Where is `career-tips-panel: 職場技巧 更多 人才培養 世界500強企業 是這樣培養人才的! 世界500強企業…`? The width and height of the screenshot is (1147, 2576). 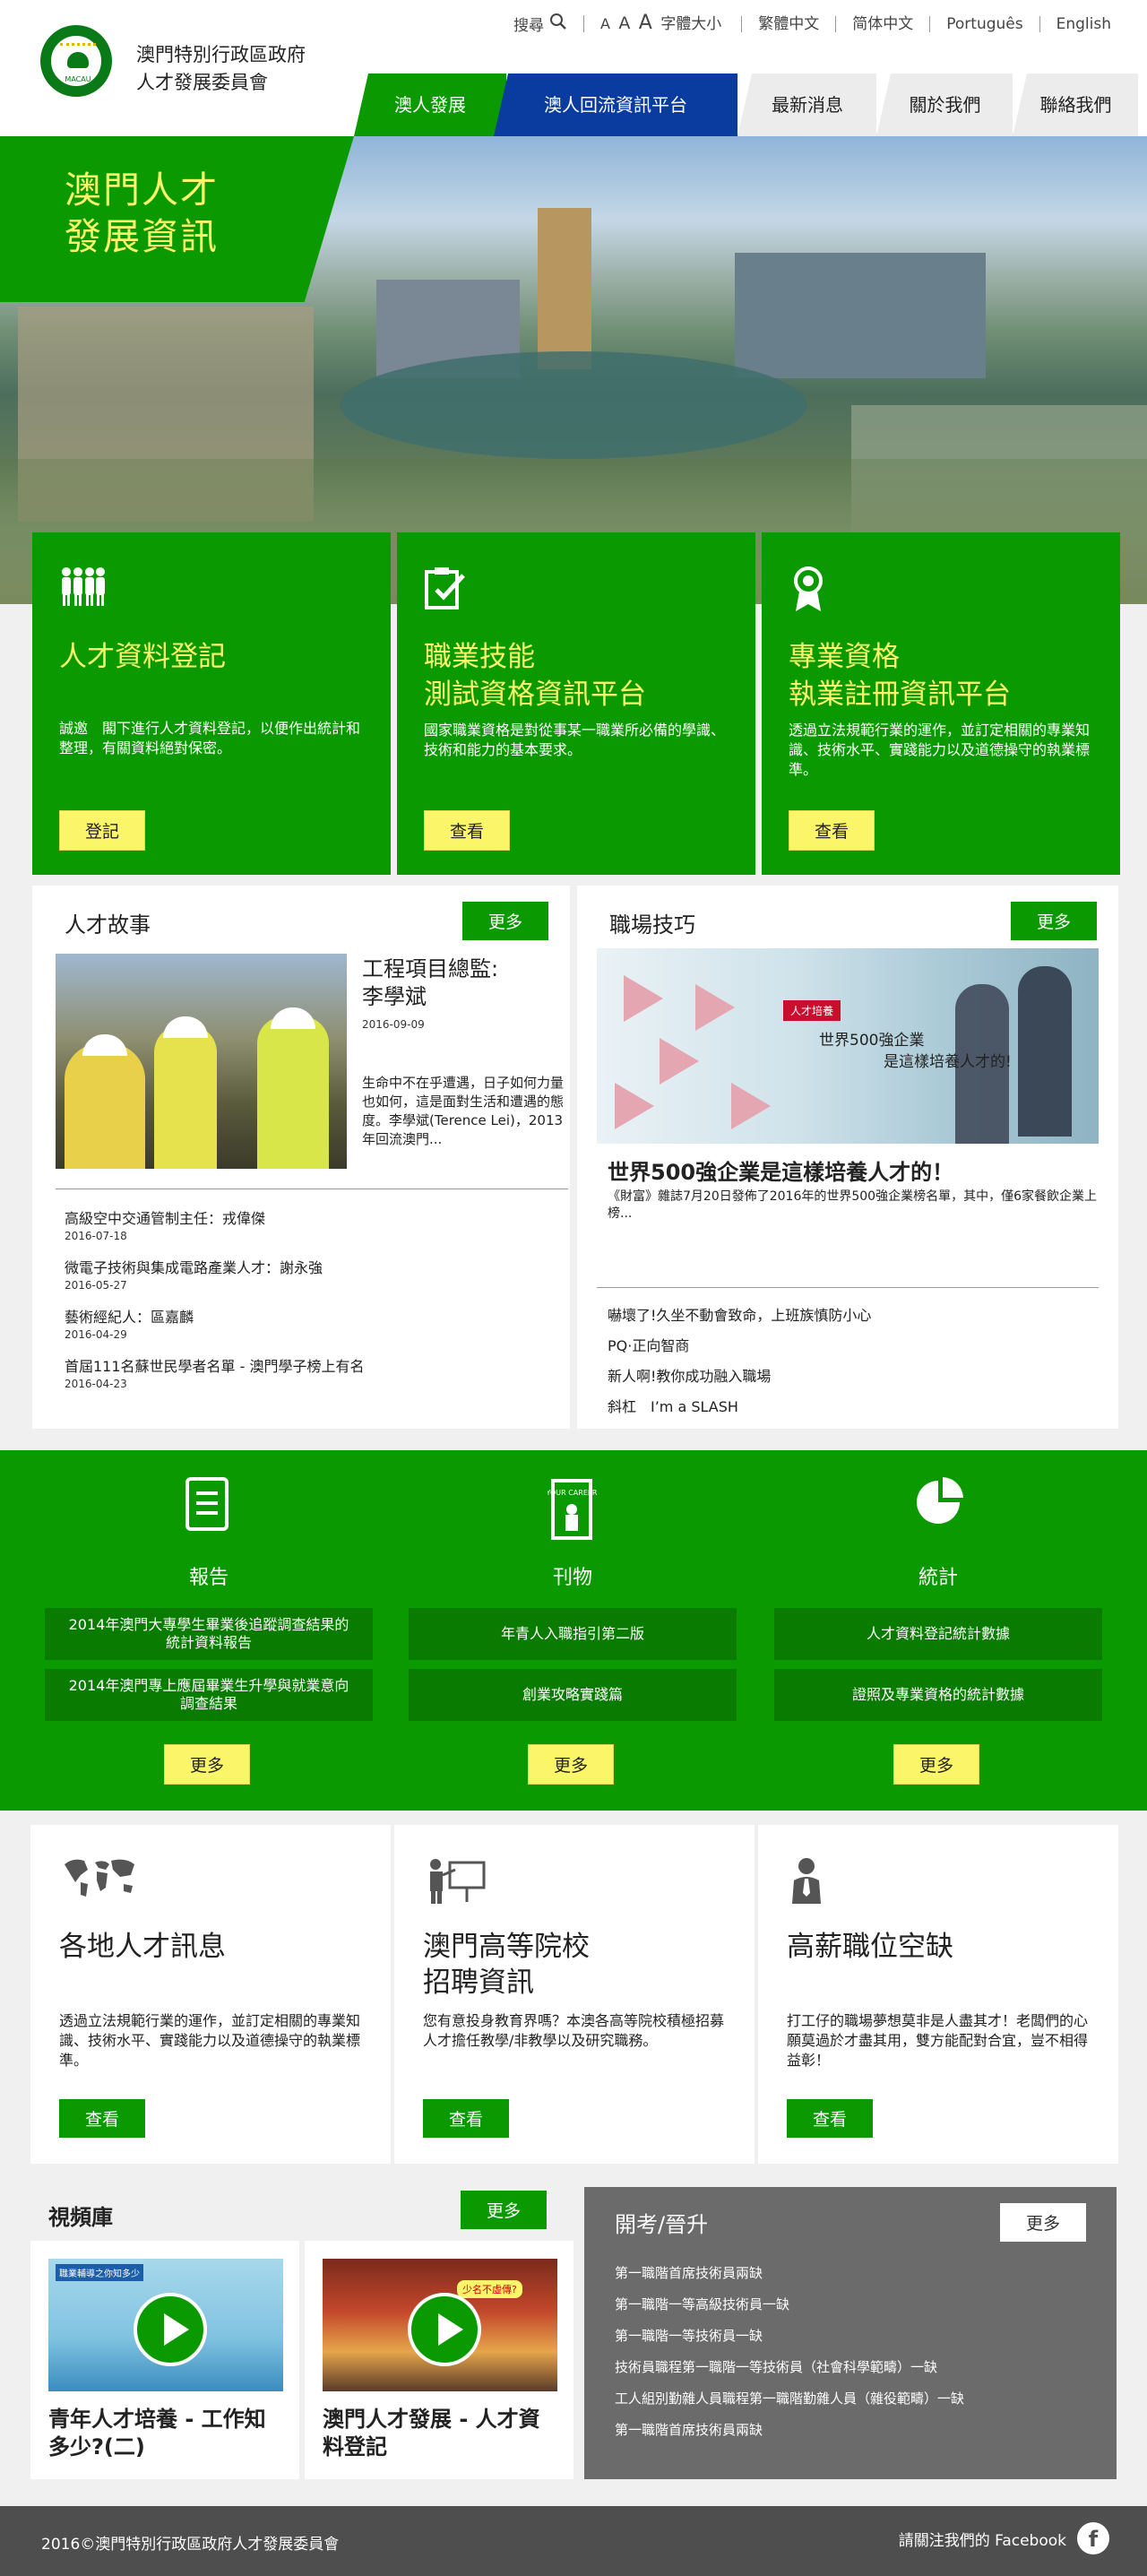
career-tips-panel: 職場技巧 更多 人才培養 世界500強企業 是這樣培養人才的! 世界500強企業… is located at coordinates (847, 1157).